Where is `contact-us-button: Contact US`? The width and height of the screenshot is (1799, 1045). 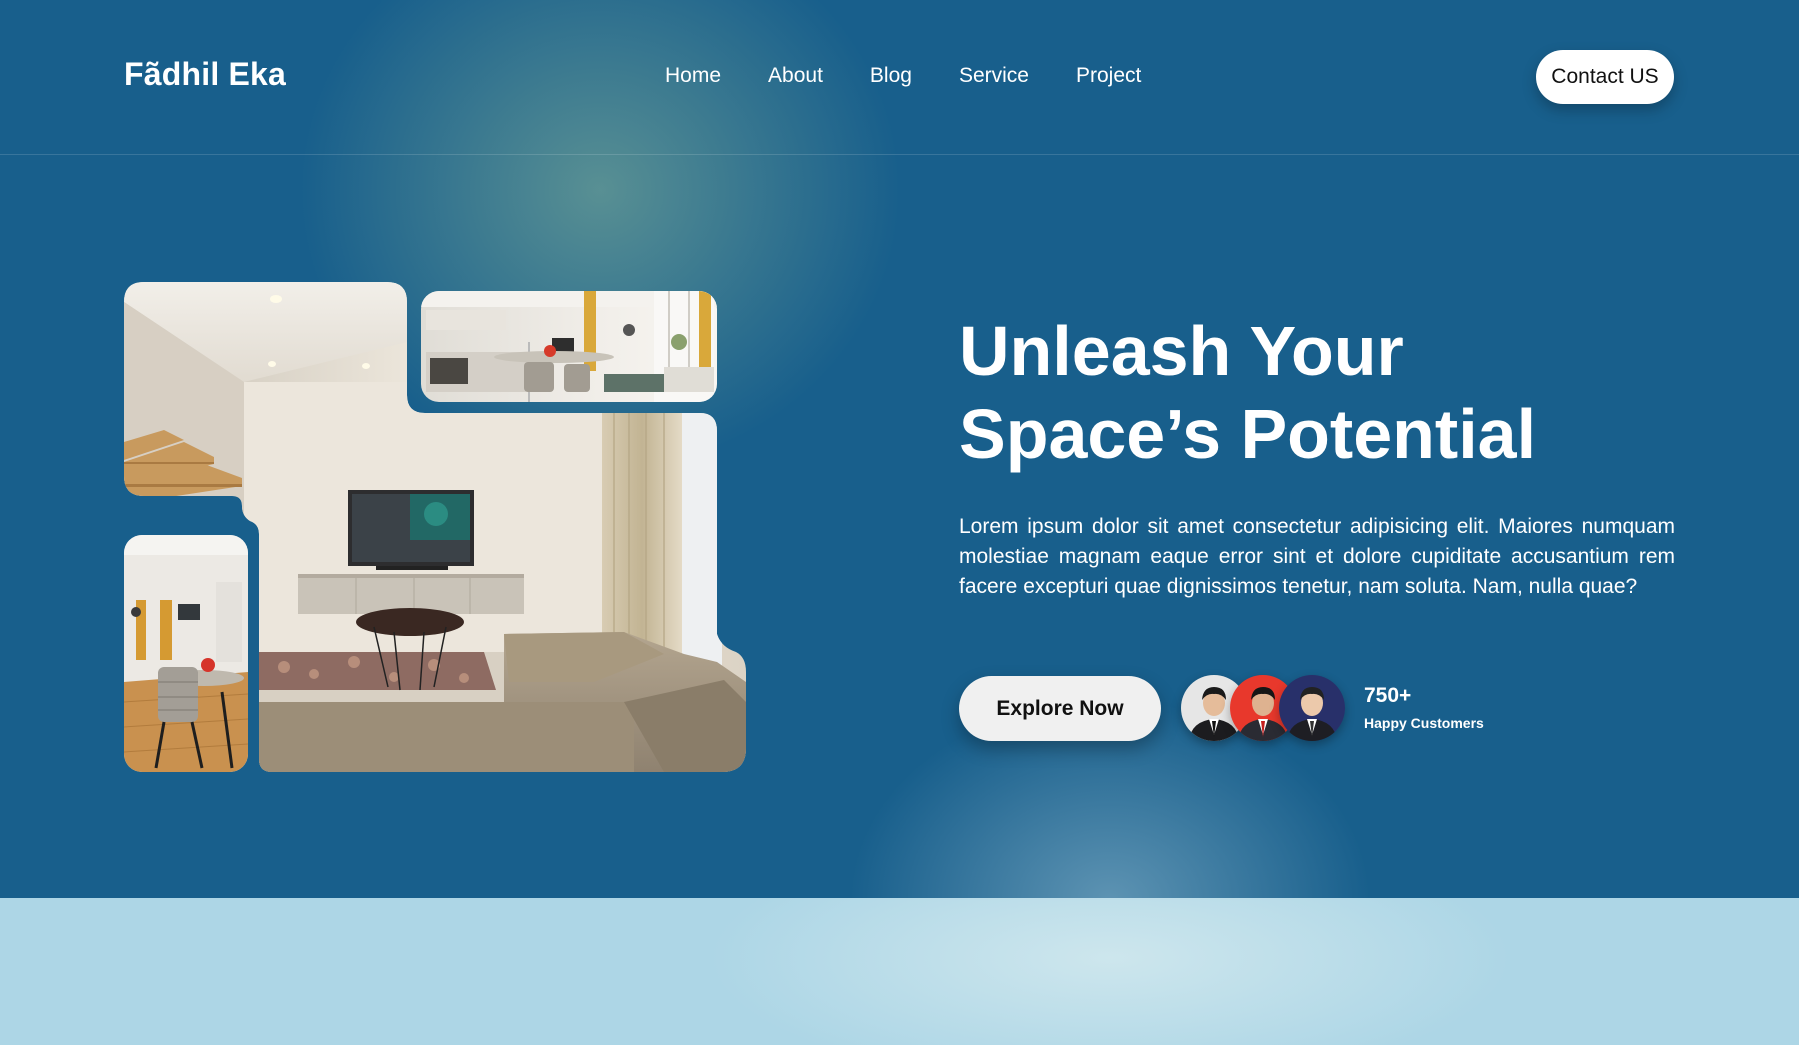 contact-us-button: Contact US is located at coordinates (1605, 77).